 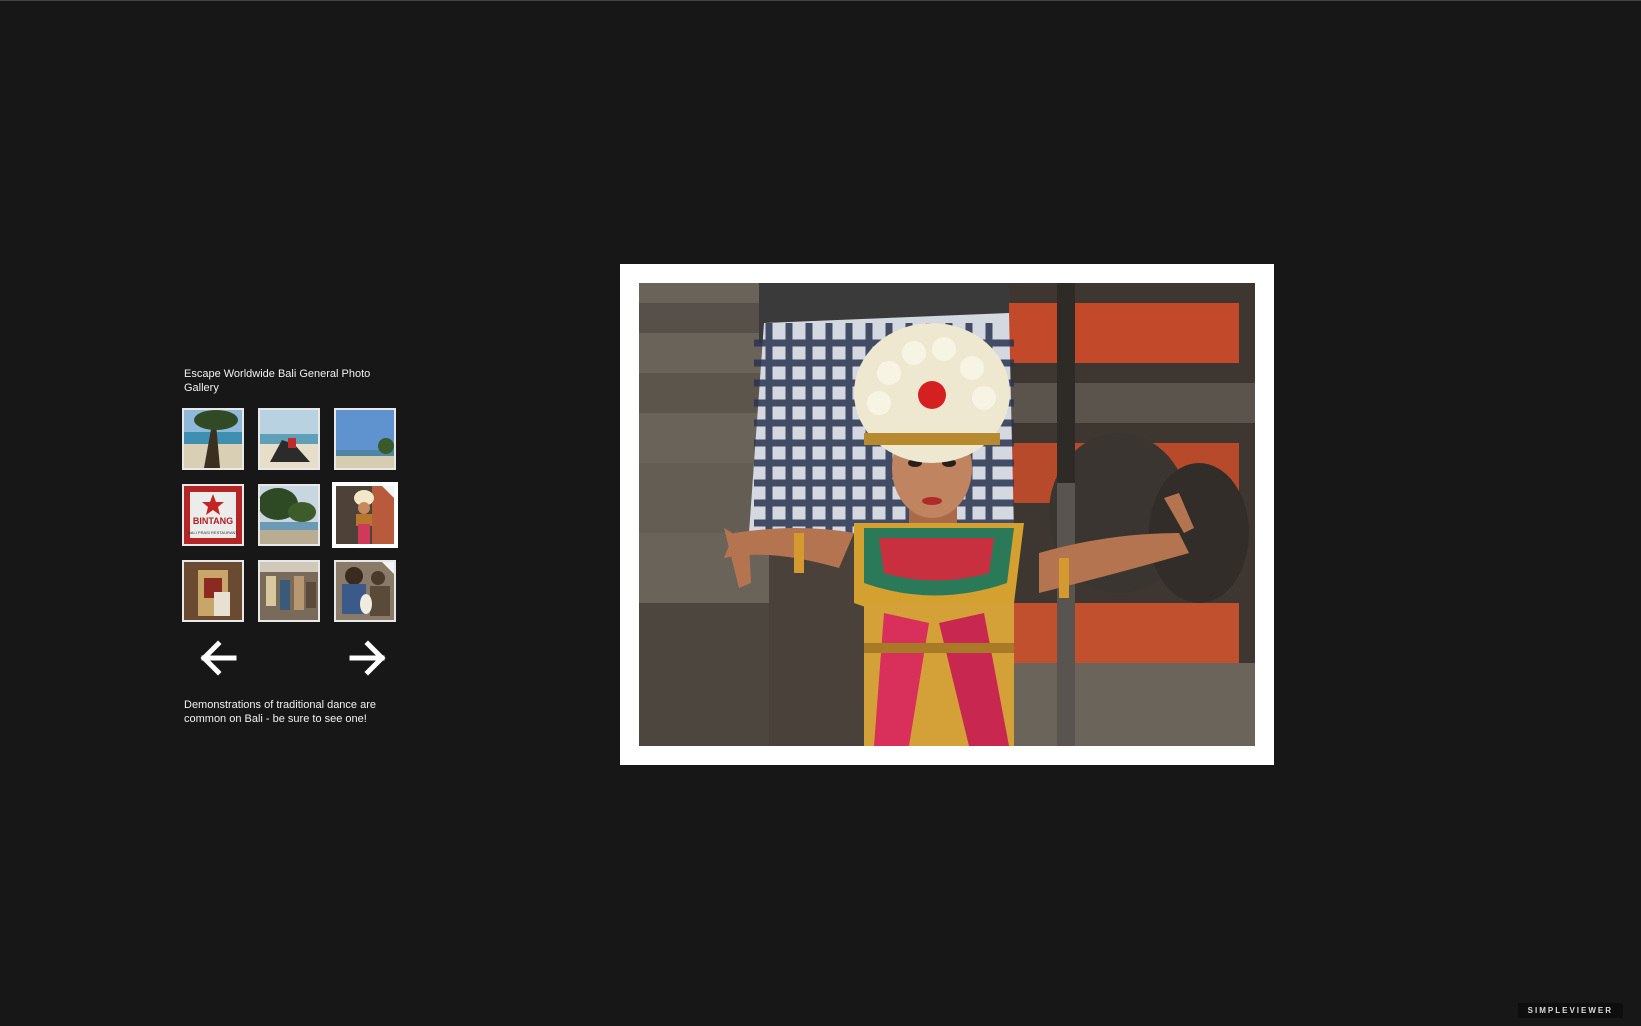 I want to click on arrow-left-icon, so click(x=218, y=658).